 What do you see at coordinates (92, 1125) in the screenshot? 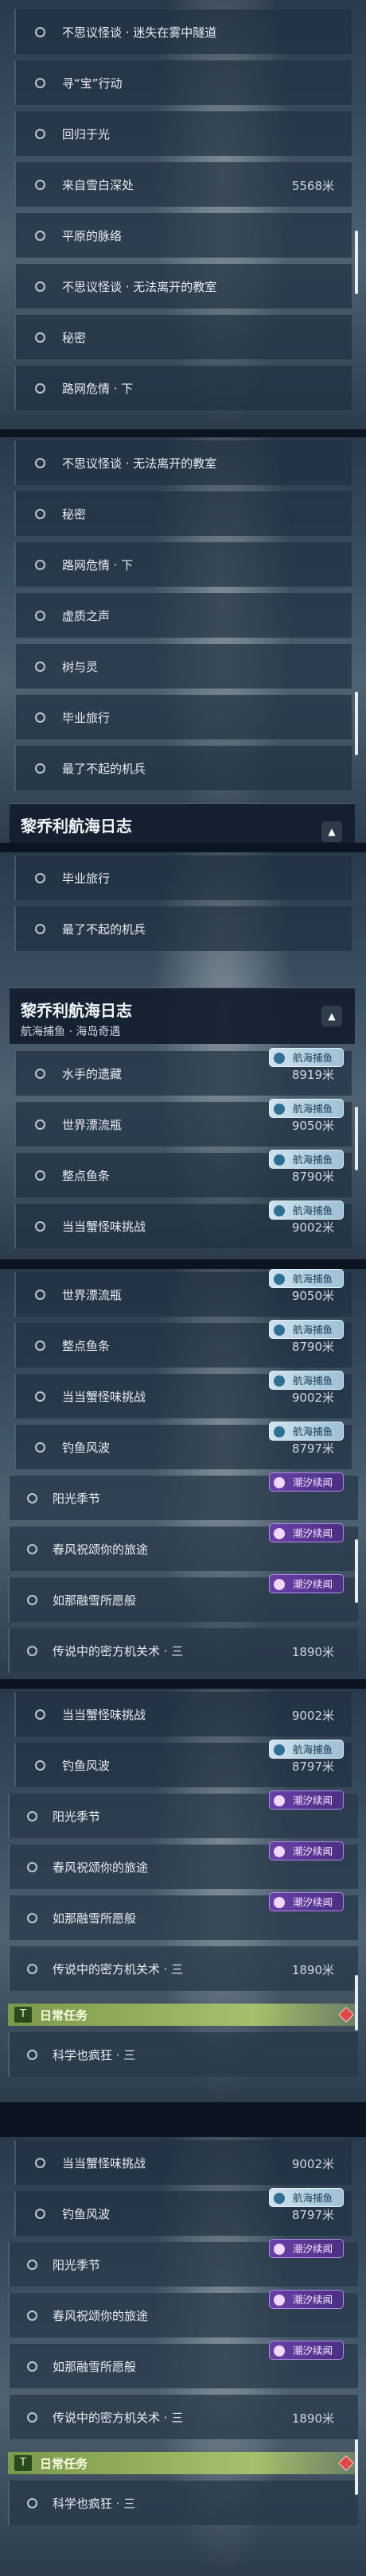
I see `quest-name: 世界漂流瓶` at bounding box center [92, 1125].